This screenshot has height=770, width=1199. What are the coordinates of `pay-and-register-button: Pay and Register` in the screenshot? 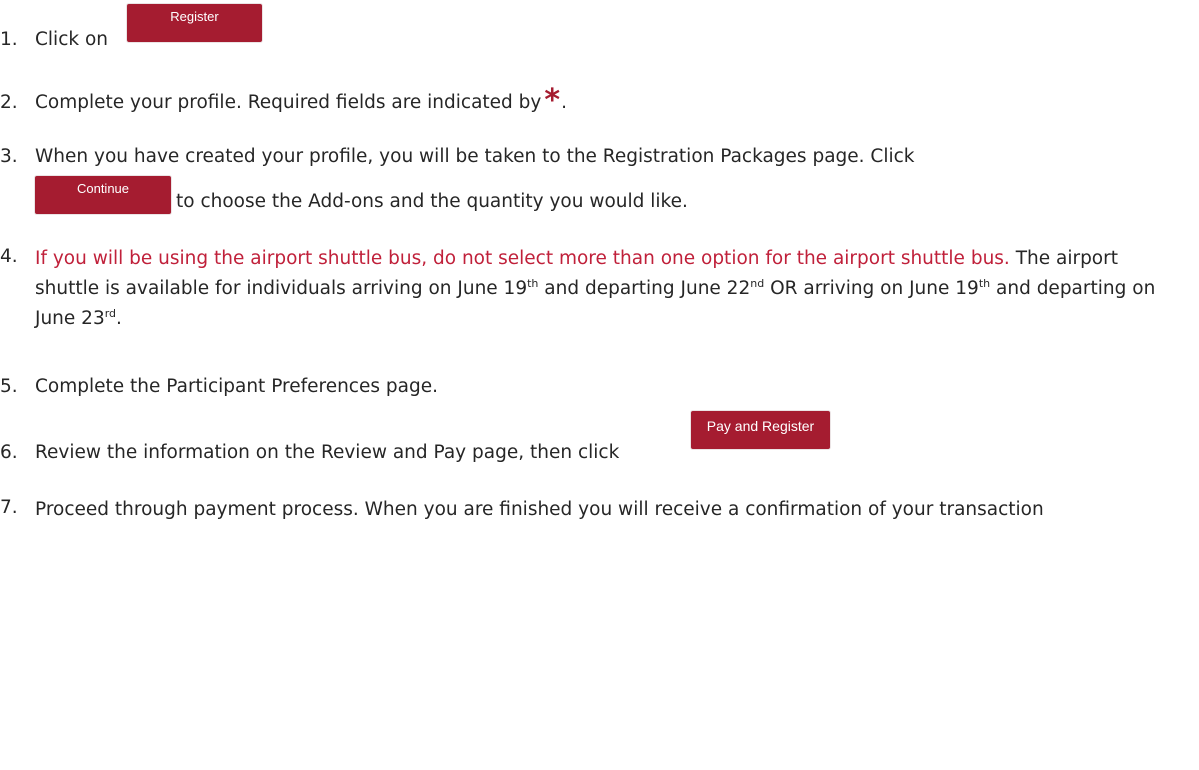 It's located at (760, 430).